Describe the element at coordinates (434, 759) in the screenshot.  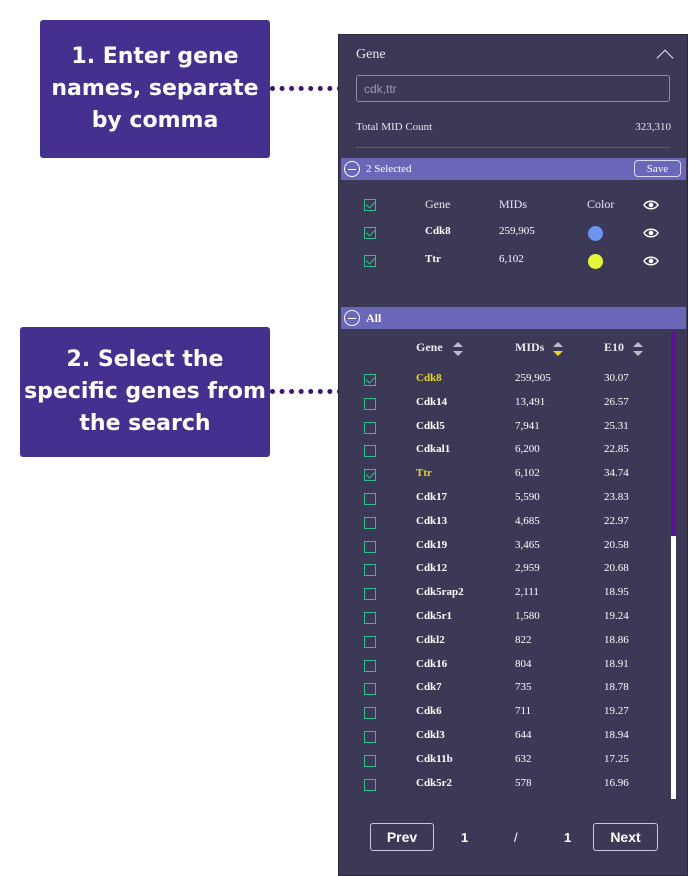
I see `gene-row-name: Cdk11b` at that location.